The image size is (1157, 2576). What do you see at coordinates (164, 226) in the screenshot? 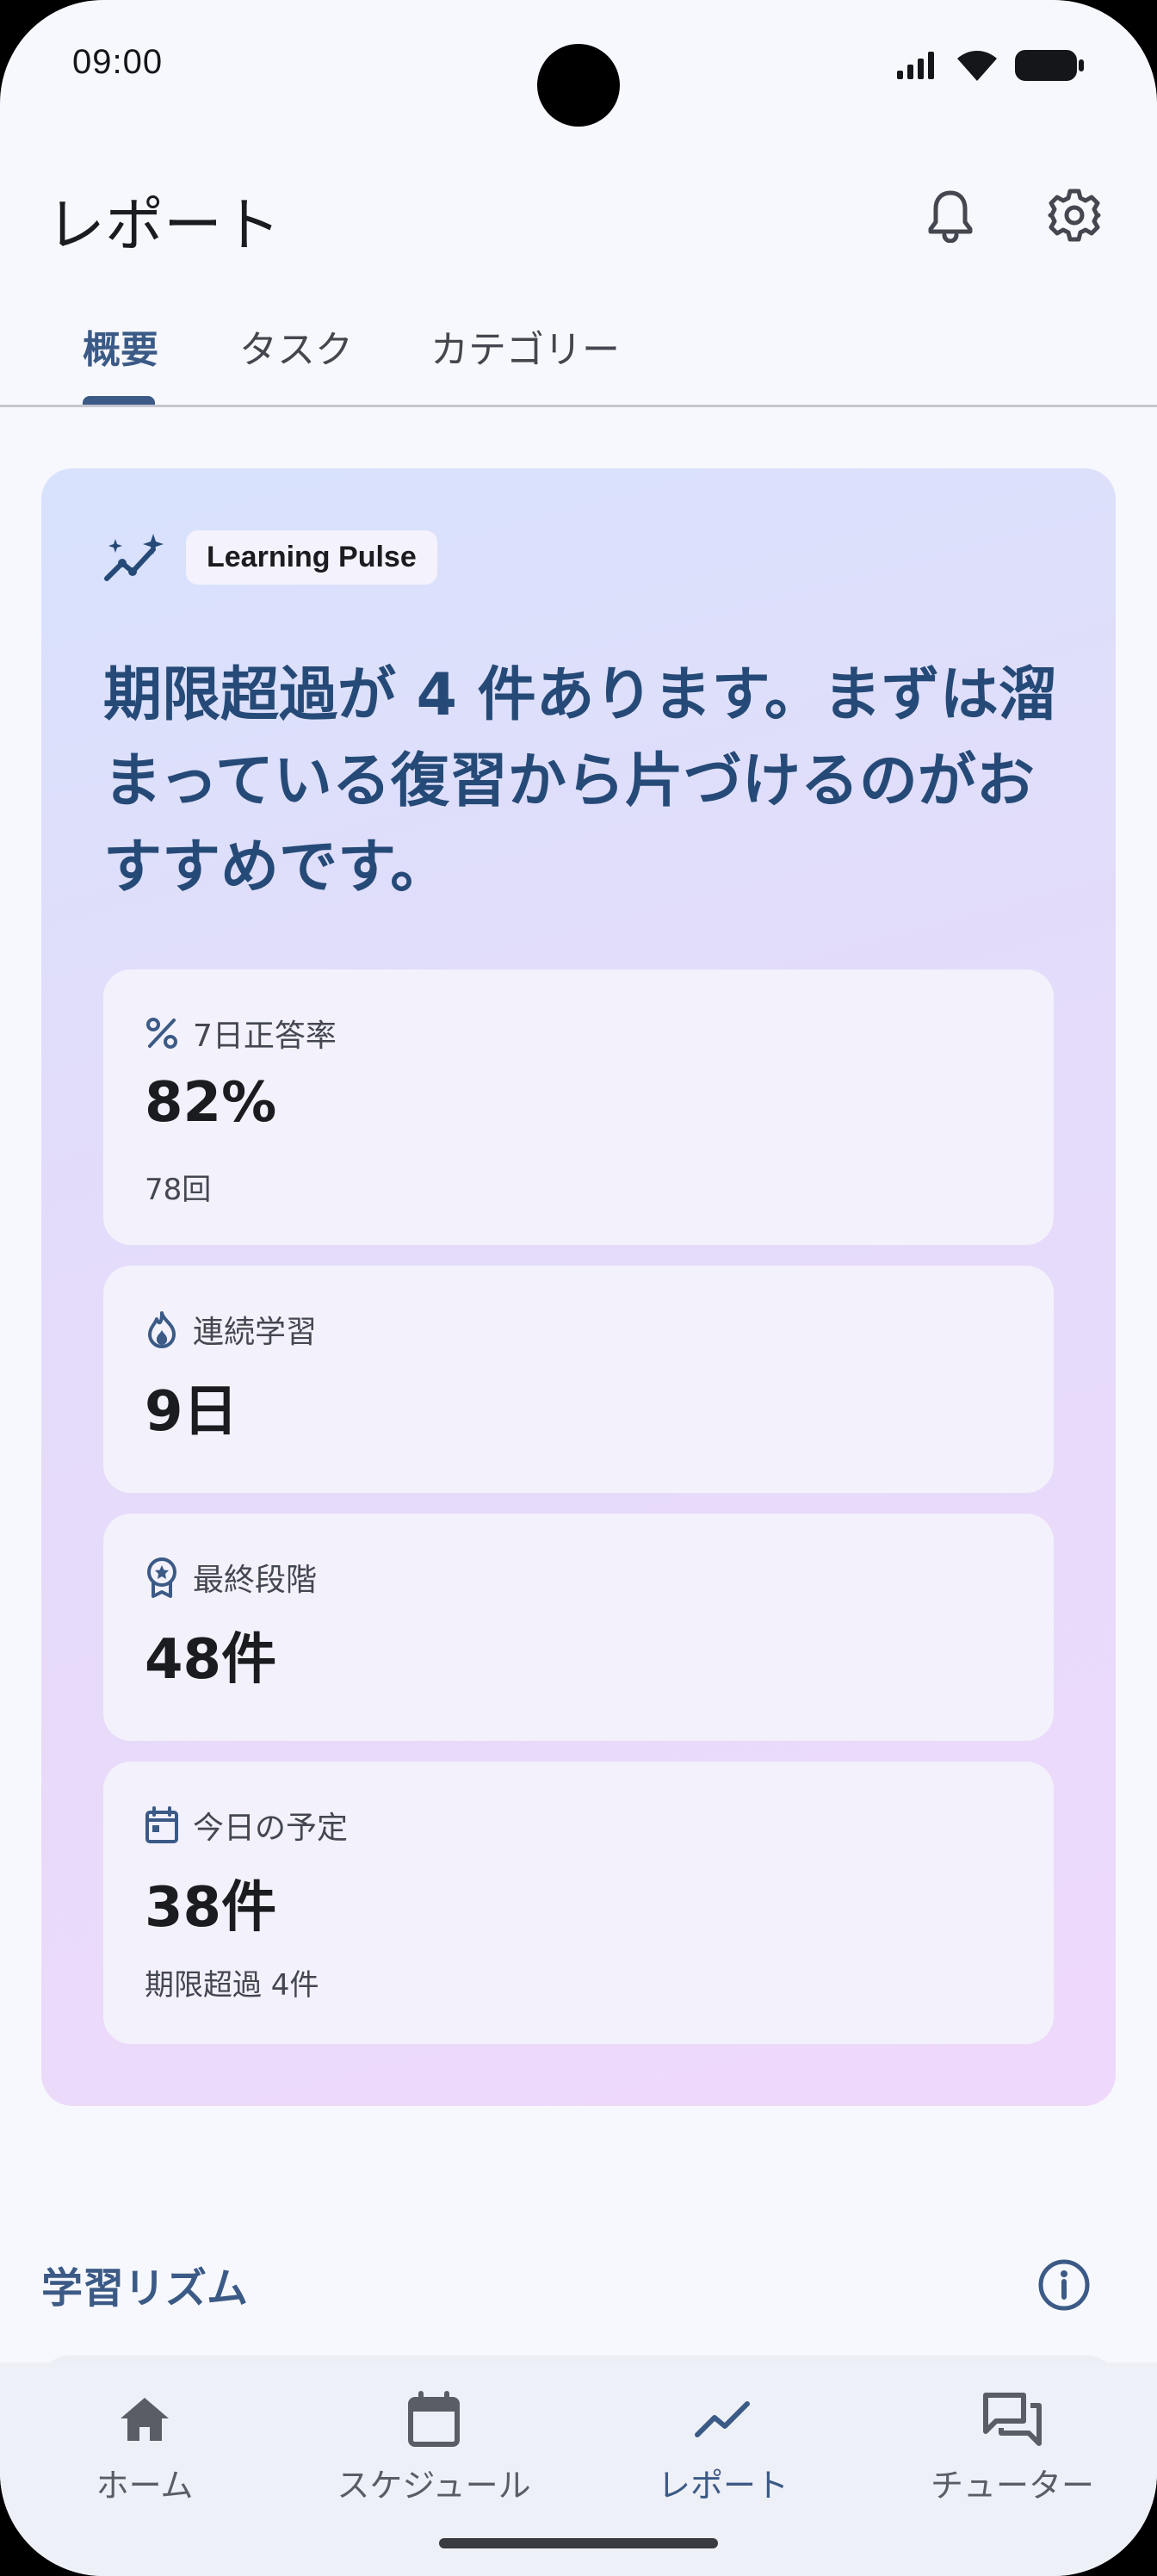
I see `page-title: レポート` at bounding box center [164, 226].